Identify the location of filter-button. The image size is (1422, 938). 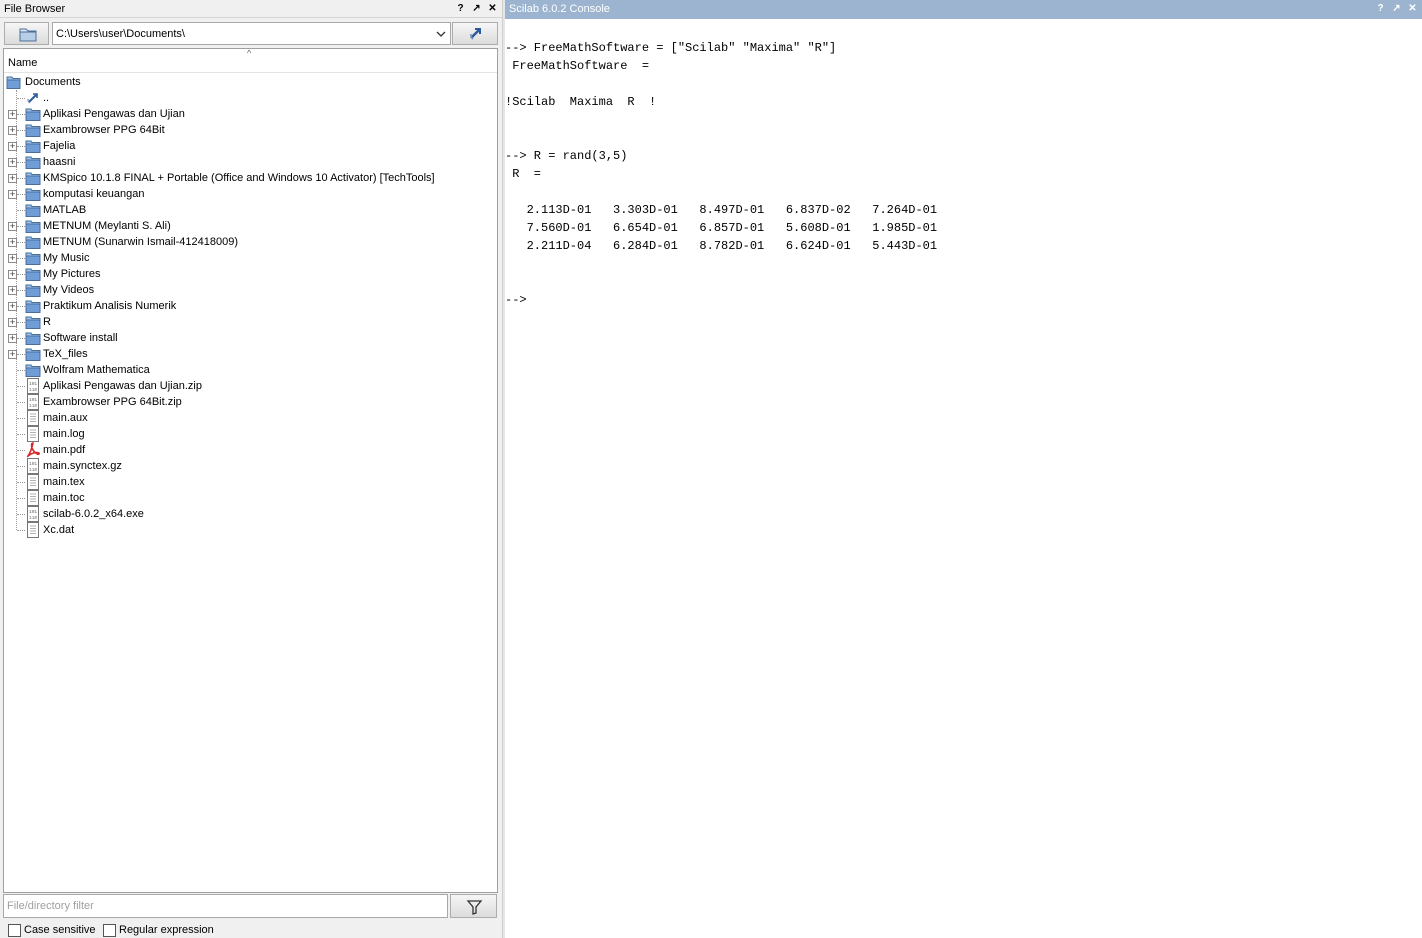
(473, 906).